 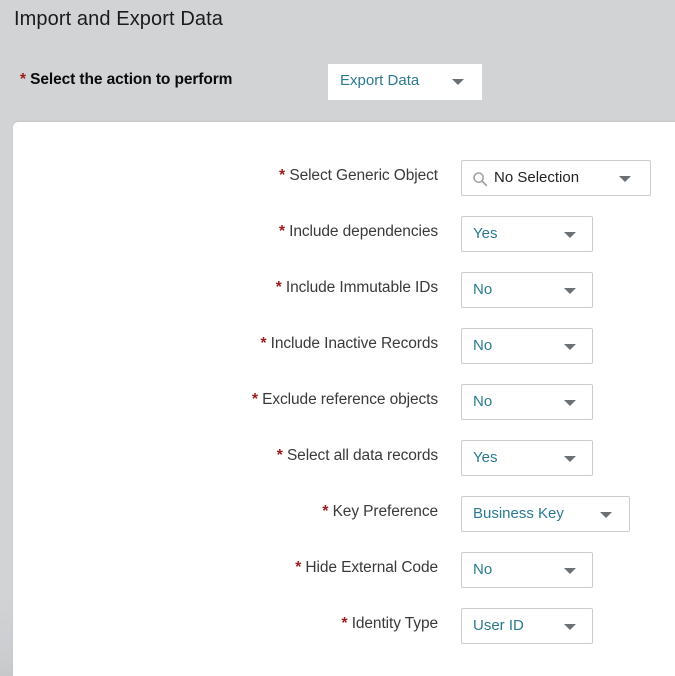 I want to click on field-label: * Include dependencies, so click(x=358, y=232).